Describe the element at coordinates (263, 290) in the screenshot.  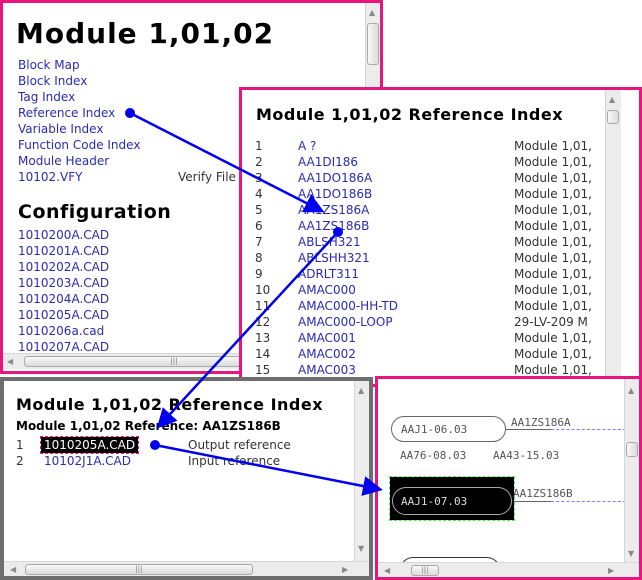
I see `row-number: 10` at that location.